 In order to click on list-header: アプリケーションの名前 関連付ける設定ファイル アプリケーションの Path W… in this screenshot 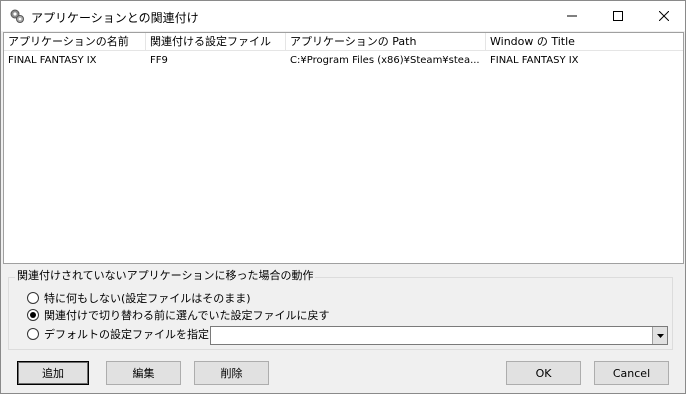, I will do `click(343, 42)`.